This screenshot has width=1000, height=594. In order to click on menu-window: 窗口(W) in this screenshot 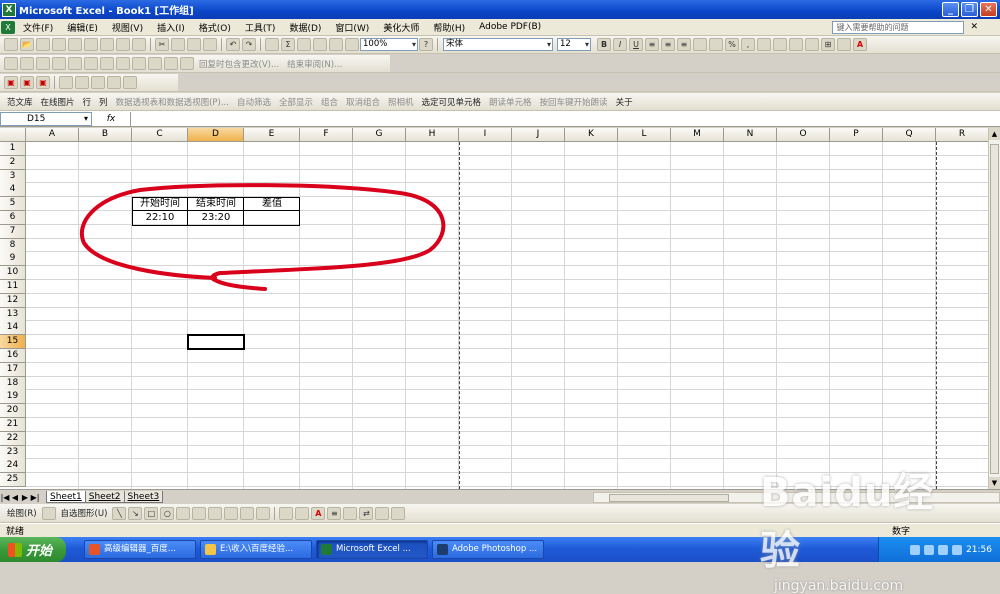, I will do `click(352, 27)`.